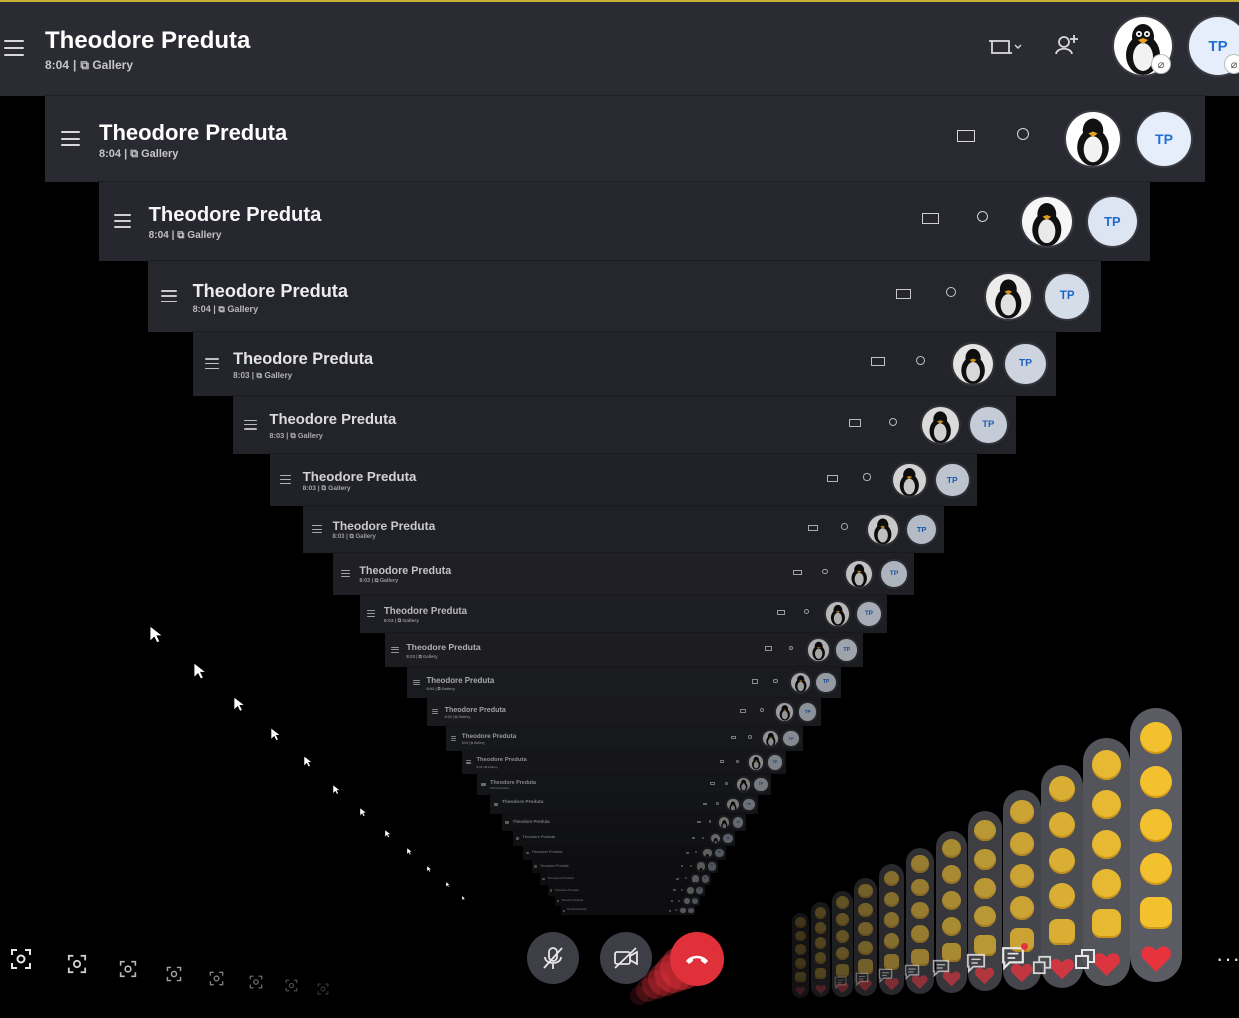  I want to click on nested-call-header: Theodore Preduta 8:04 | ⧉ Gallery TP, so click(625, 139).